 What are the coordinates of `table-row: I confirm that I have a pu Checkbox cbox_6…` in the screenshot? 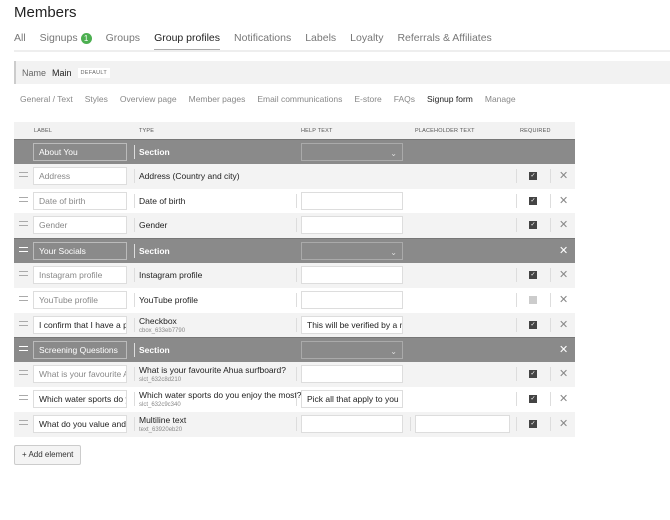 It's located at (294, 325).